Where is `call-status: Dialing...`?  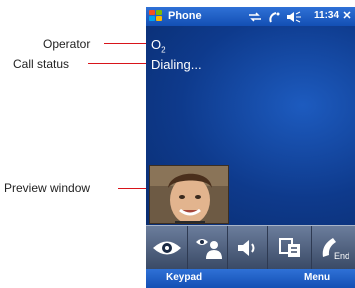
call-status: Dialing... is located at coordinates (176, 64).